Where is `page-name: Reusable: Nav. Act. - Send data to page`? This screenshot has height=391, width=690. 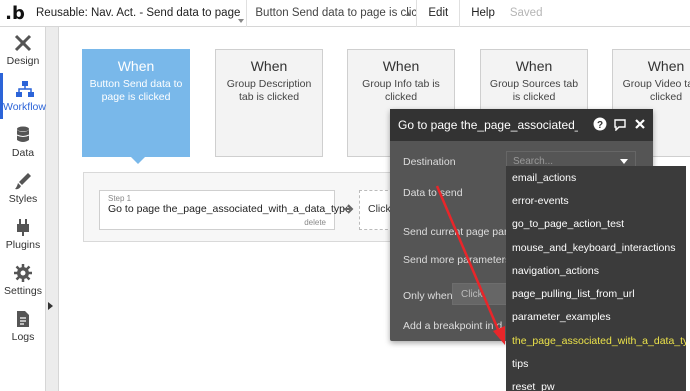
page-name: Reusable: Nav. Act. - Send data to page is located at coordinates (138, 13).